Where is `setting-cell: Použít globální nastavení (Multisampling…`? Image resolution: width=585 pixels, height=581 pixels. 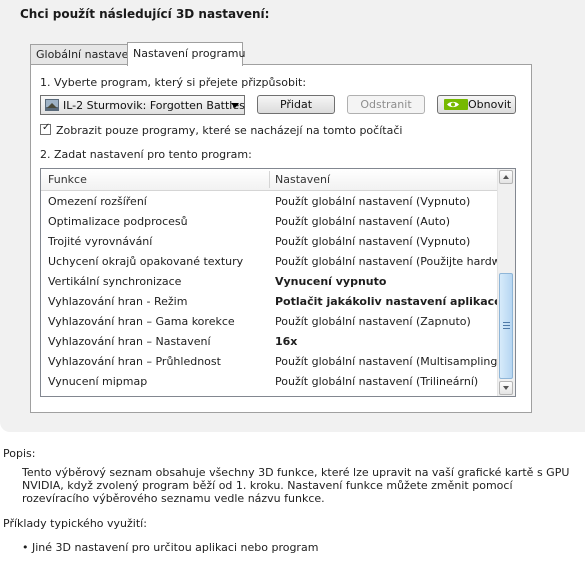 setting-cell: Použít globální nastavení (Multisampling… is located at coordinates (388, 361).